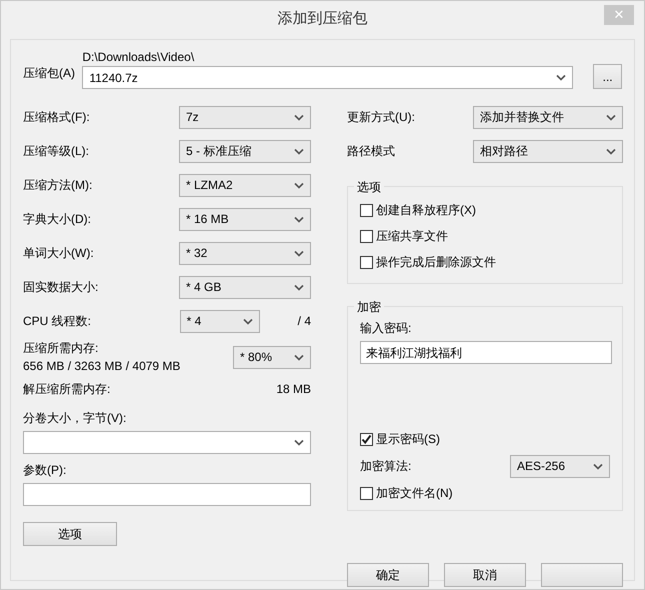 This screenshot has width=645, height=590. Describe the element at coordinates (371, 151) in the screenshot. I see `field-label: 路径模式` at that location.